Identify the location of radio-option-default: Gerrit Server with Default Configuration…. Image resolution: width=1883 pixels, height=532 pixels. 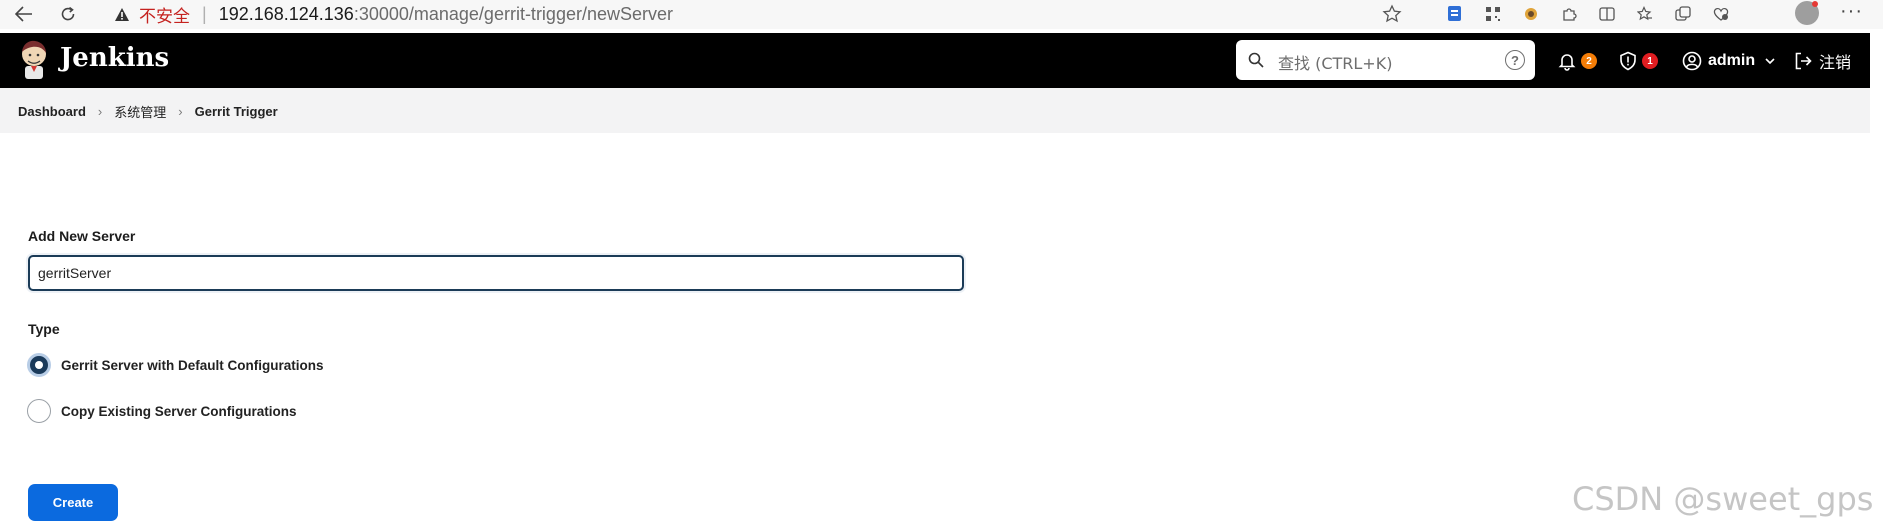
(175, 365).